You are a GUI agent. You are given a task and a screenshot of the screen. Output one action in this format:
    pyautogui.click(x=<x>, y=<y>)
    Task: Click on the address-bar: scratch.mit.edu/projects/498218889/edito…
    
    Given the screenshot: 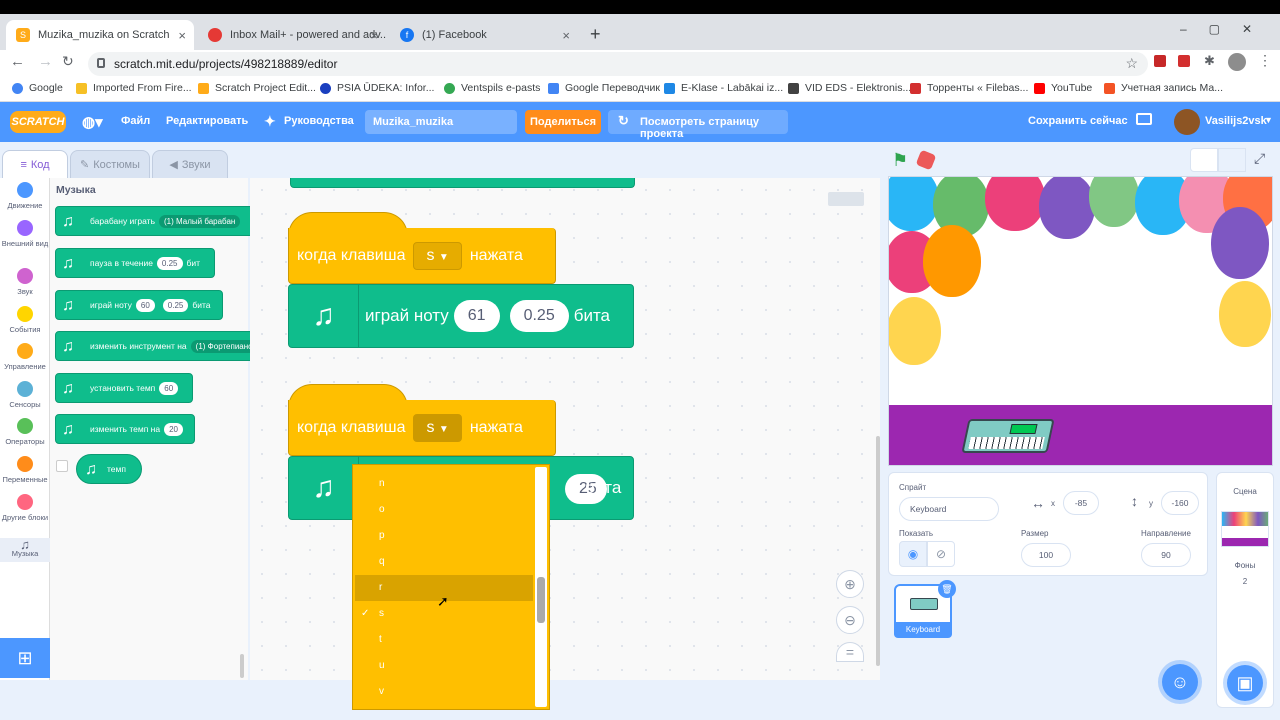 What is the action you would take?
    pyautogui.click(x=618, y=64)
    